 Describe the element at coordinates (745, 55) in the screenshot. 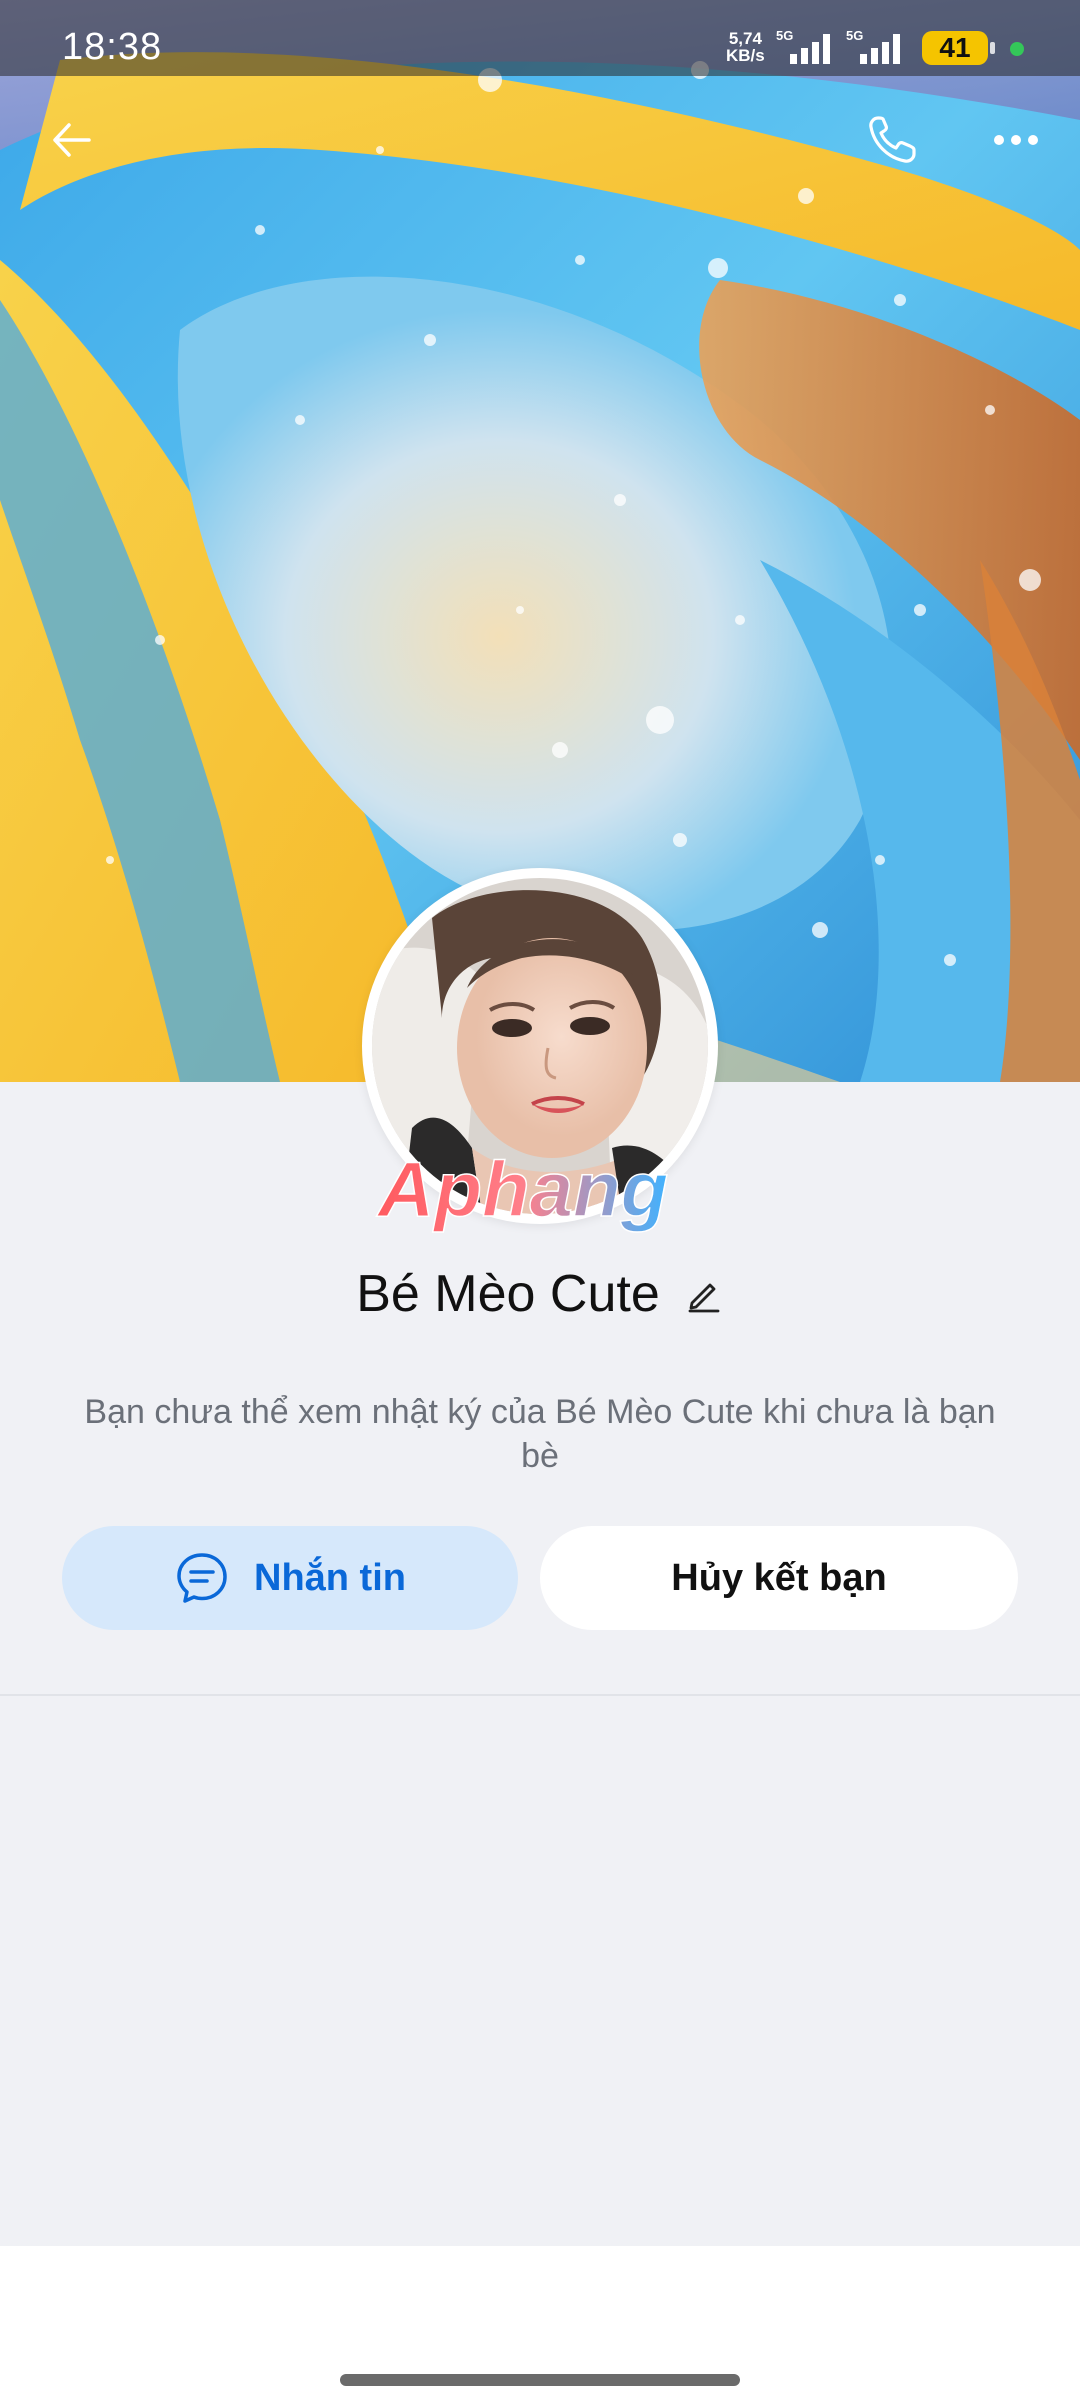

I see `network-speed-unit: KB/s` at that location.